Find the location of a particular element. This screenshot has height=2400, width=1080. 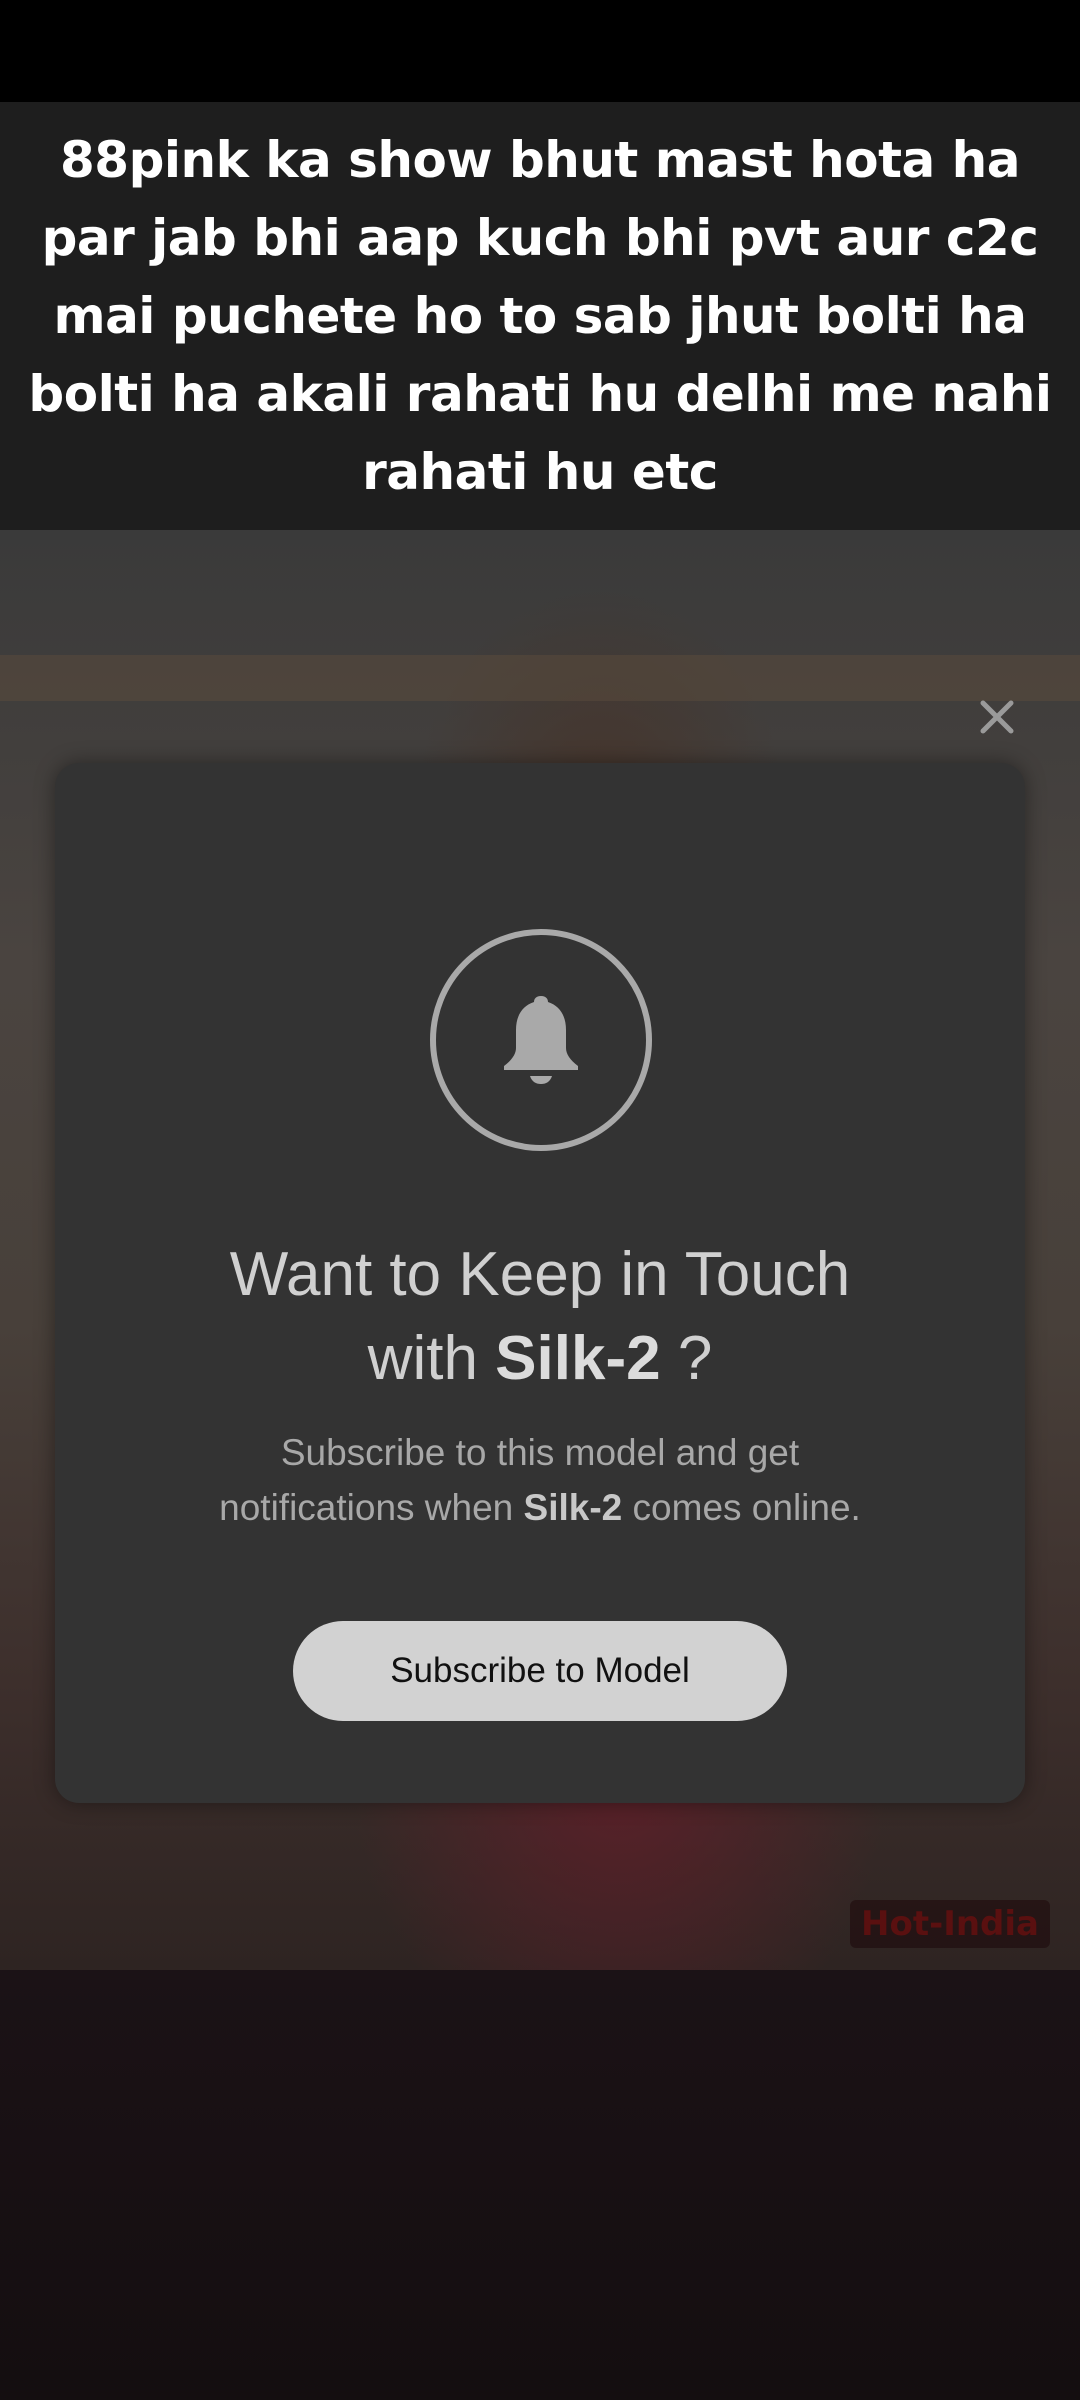

modal-desc-line2: notifications when Silk-2 comes online. is located at coordinates (540, 1507).